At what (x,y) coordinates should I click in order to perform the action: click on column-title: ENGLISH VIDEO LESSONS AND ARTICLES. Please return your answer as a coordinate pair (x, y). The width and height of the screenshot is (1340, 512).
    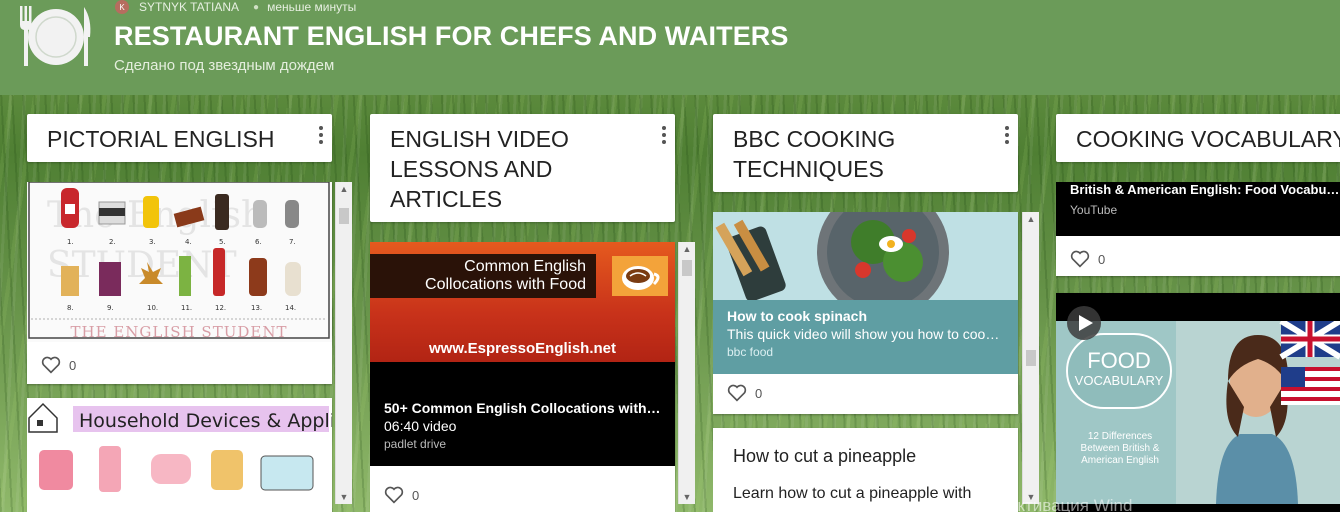
    Looking at the image, I should click on (479, 169).